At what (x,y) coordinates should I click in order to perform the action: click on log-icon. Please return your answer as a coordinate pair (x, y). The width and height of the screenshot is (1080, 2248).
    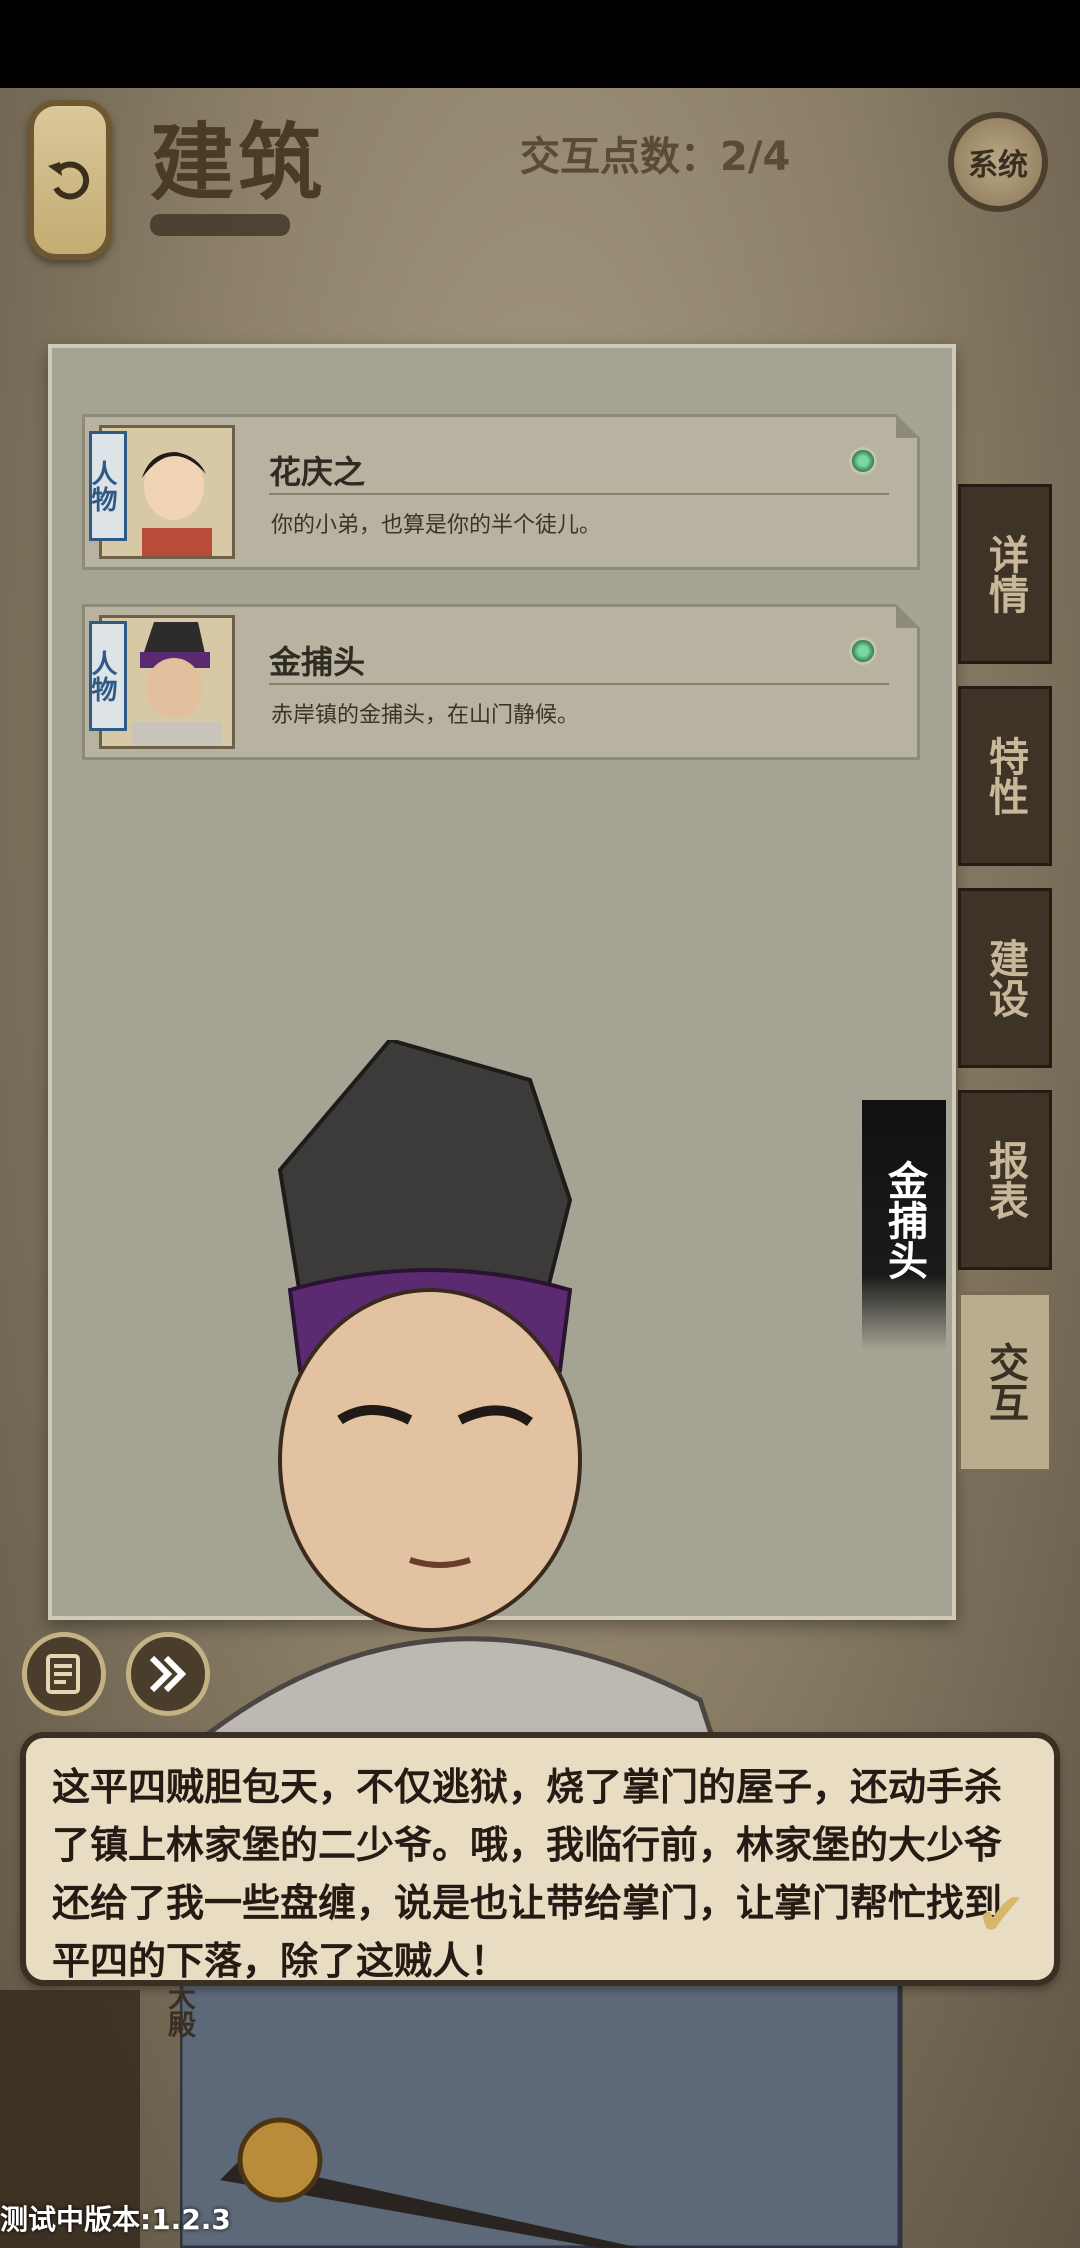
    Looking at the image, I should click on (63, 1674).